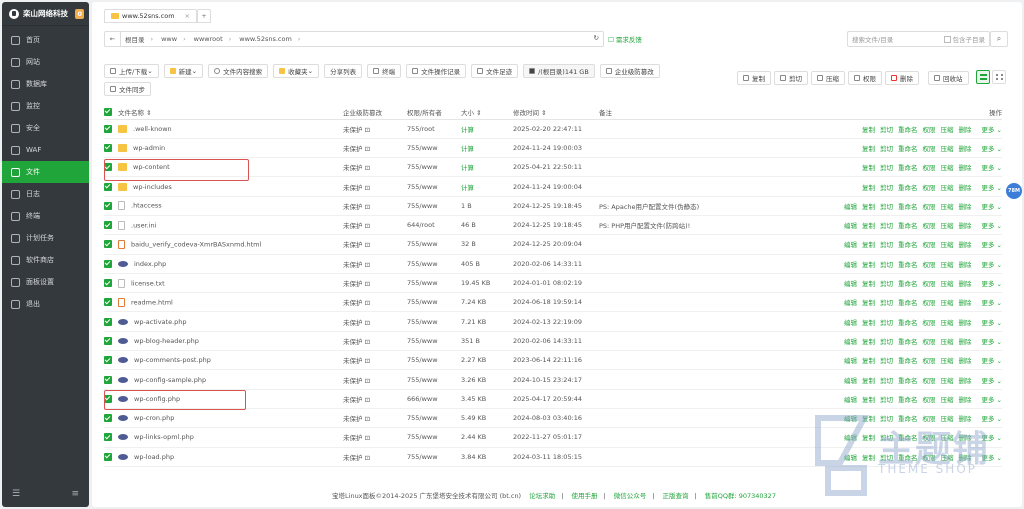 The width and height of the screenshot is (1024, 509). What do you see at coordinates (187, 16) in the screenshot?
I see `close-icon: ×` at bounding box center [187, 16].